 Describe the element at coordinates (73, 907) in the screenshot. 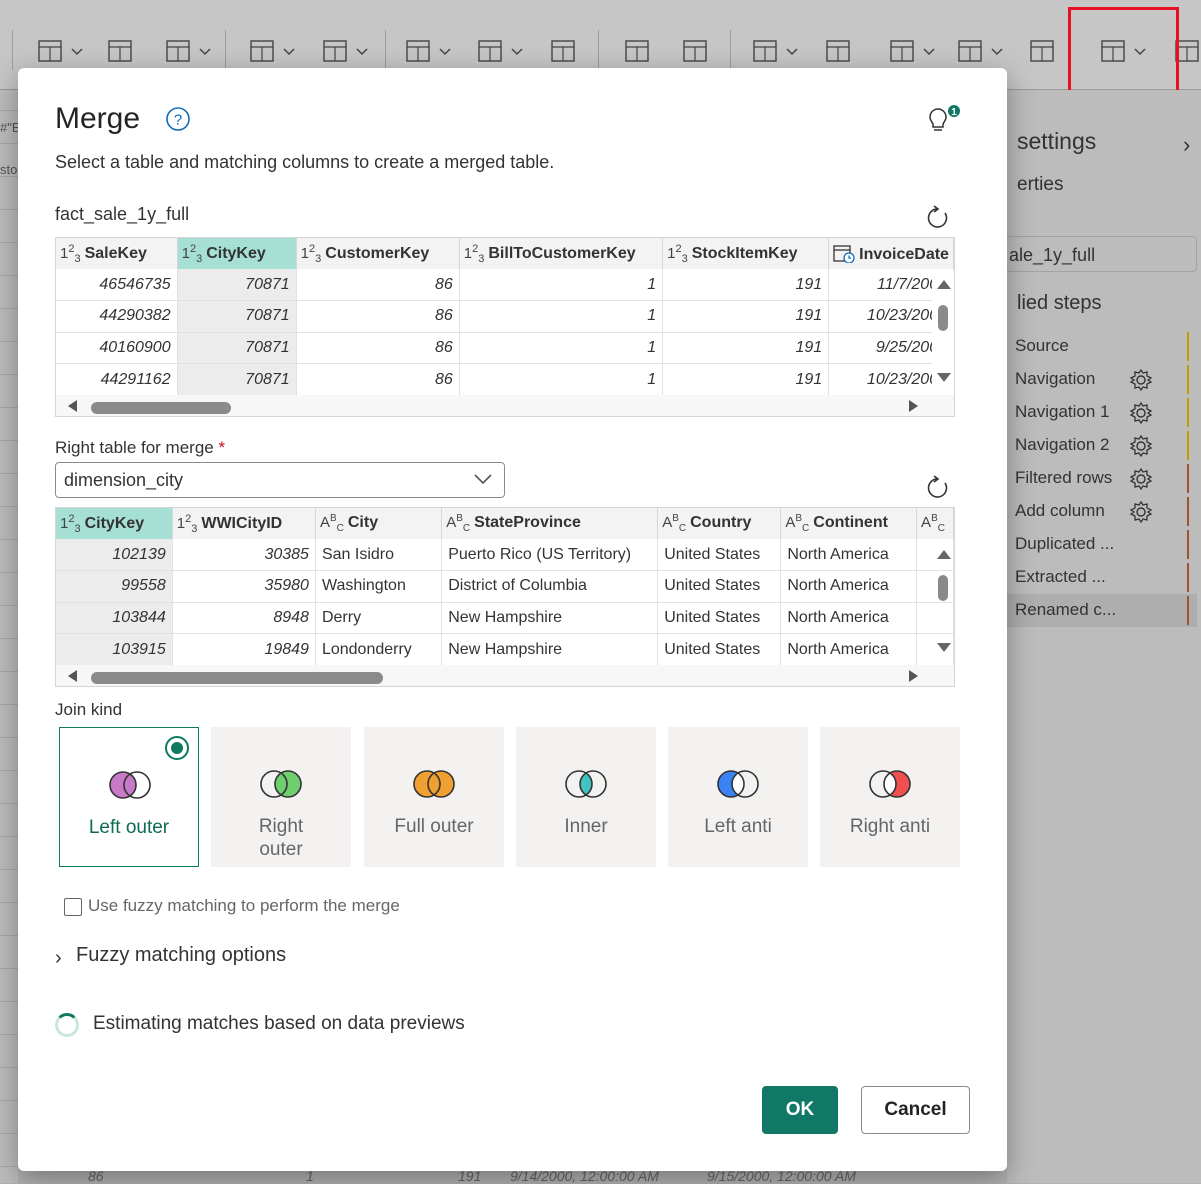

I see `fuzzy-matching-checkbox` at that location.